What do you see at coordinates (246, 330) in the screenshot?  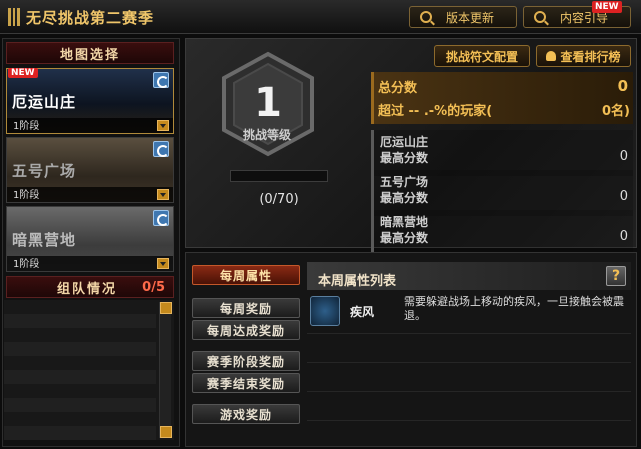 I see `tab-weekly-achievement-rewards: 每周达成奖励` at bounding box center [246, 330].